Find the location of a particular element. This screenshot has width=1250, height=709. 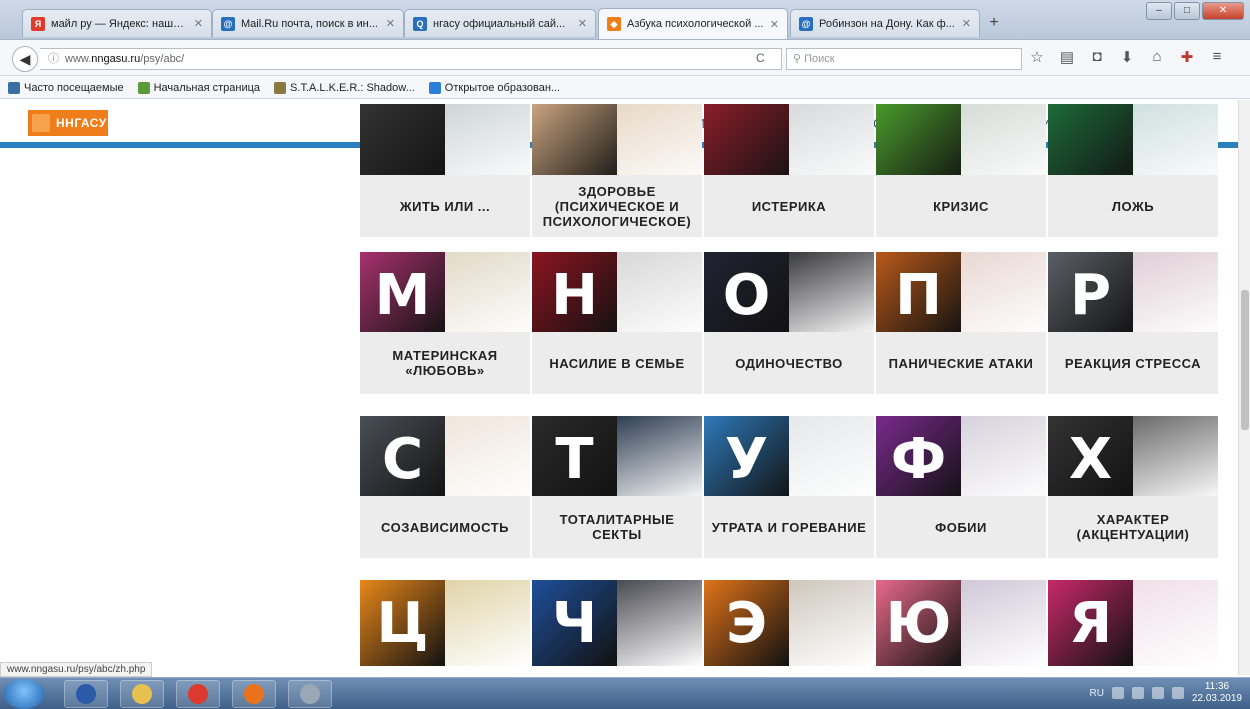

card-label: ИСТЕРИКА is located at coordinates (789, 206).